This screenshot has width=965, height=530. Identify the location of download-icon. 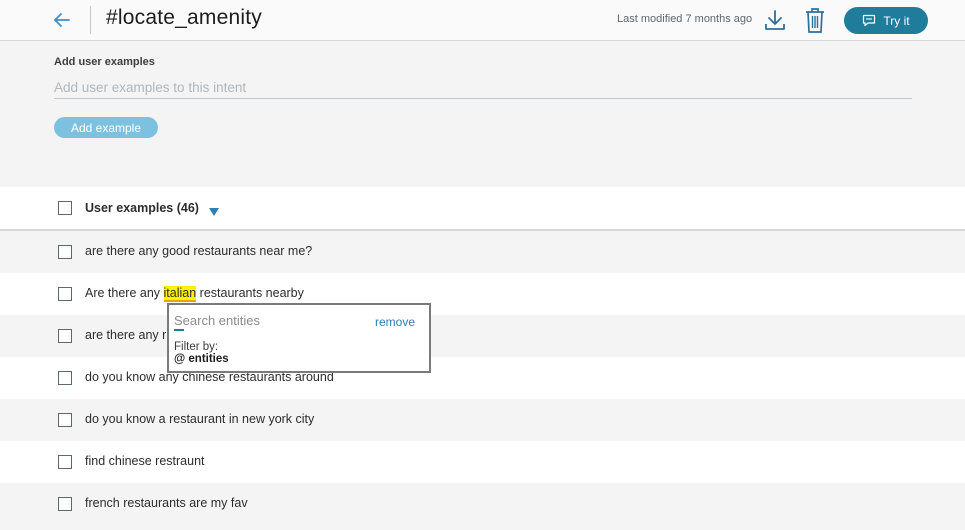
(775, 20).